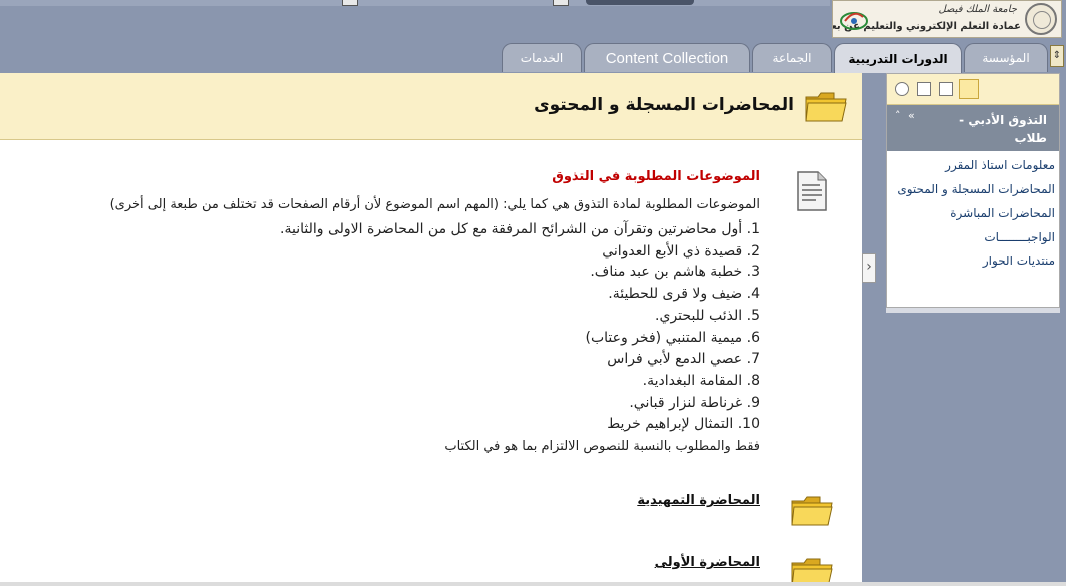 The height and width of the screenshot is (586, 1066). What do you see at coordinates (520, 425) in the screenshot?
I see `list-item: 10. التمثال لإبراهيم خريط` at bounding box center [520, 425].